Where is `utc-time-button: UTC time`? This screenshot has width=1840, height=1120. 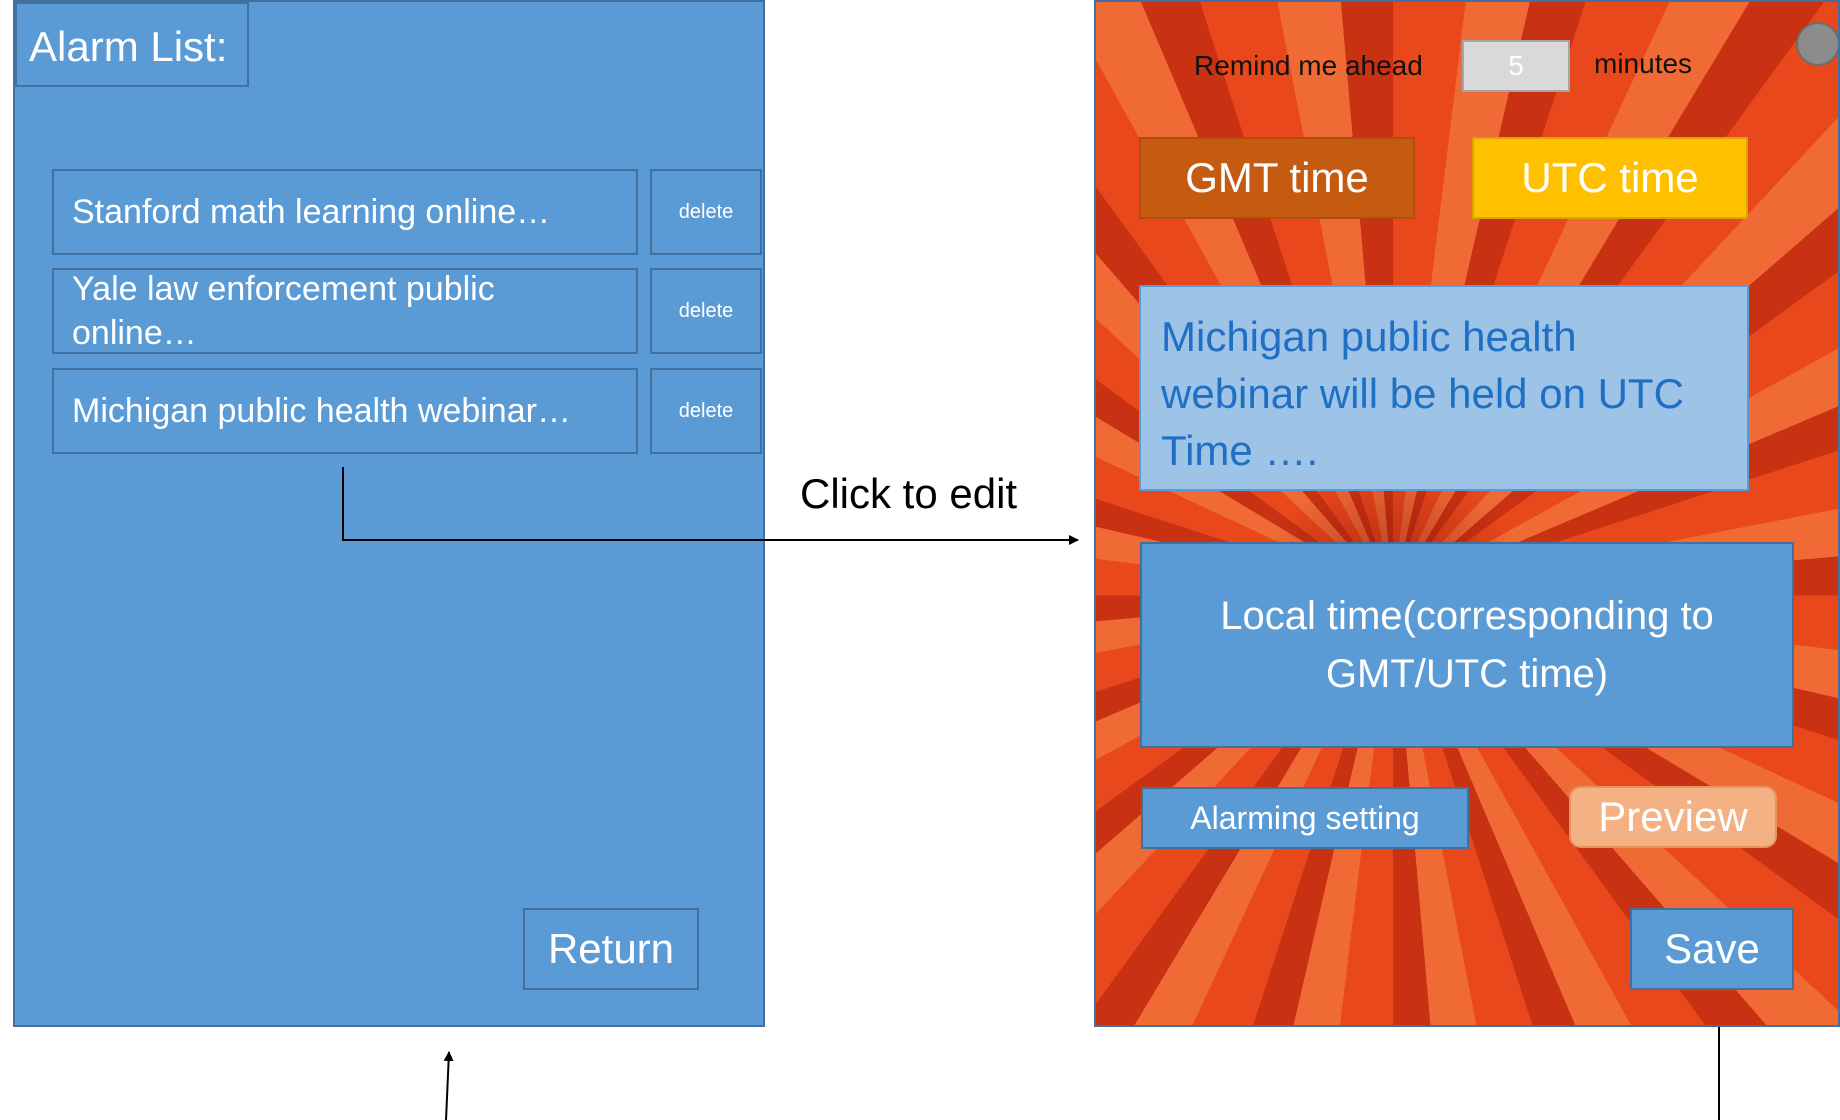
utc-time-button: UTC time is located at coordinates (1610, 178).